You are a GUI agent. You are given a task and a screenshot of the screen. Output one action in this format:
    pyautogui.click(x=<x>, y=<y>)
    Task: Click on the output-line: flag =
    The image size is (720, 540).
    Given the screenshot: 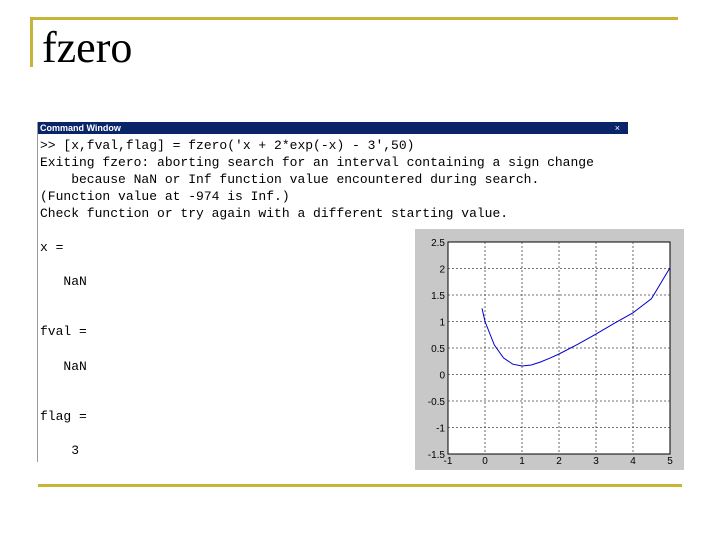 What is the action you would take?
    pyautogui.click(x=63, y=416)
    